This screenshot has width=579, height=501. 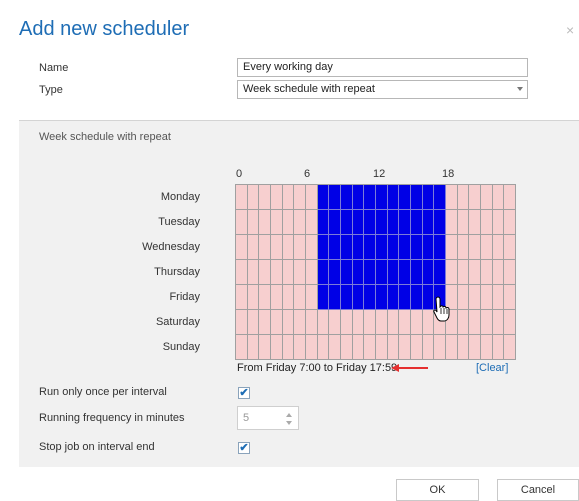 I want to click on run-once-checkbox: ✔, so click(x=244, y=393).